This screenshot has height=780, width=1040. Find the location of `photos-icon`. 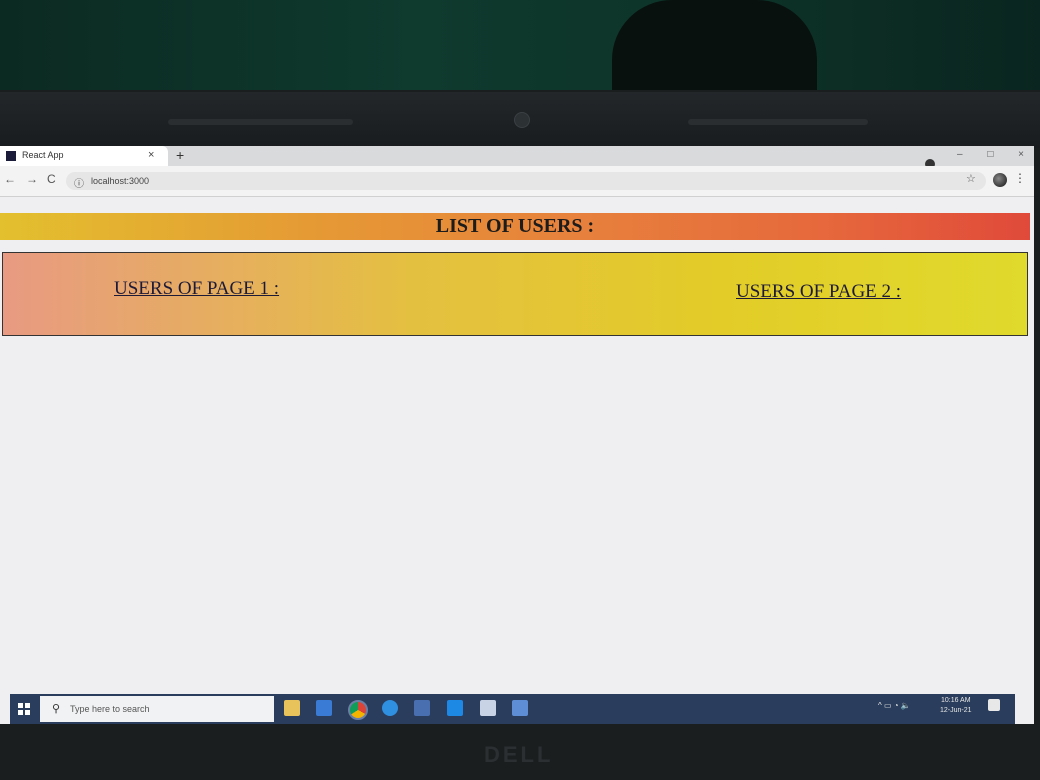

photos-icon is located at coordinates (520, 708).